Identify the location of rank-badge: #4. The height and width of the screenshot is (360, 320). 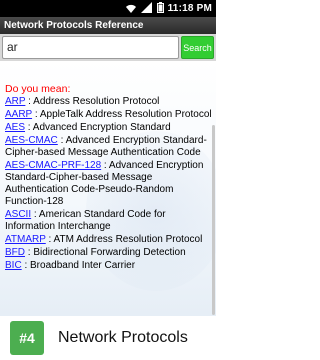
(27, 338).